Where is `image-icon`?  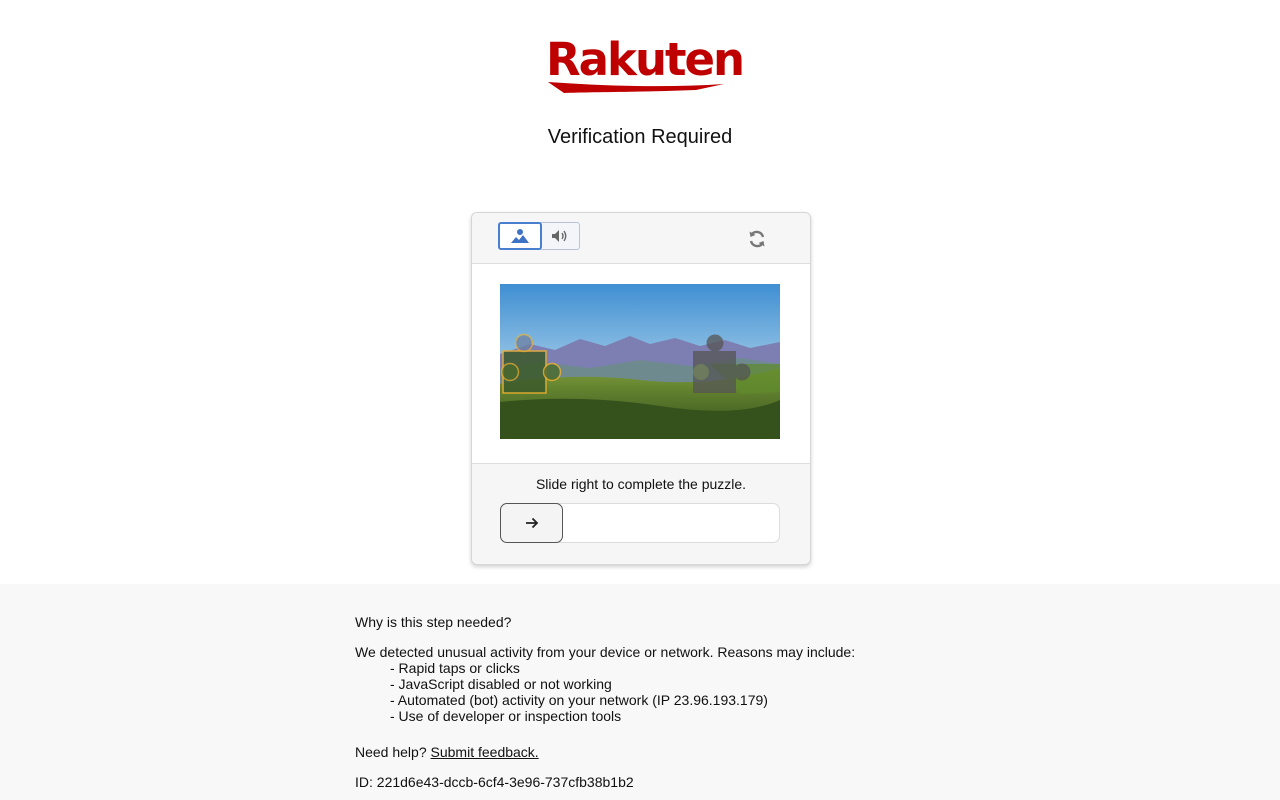 image-icon is located at coordinates (520, 236).